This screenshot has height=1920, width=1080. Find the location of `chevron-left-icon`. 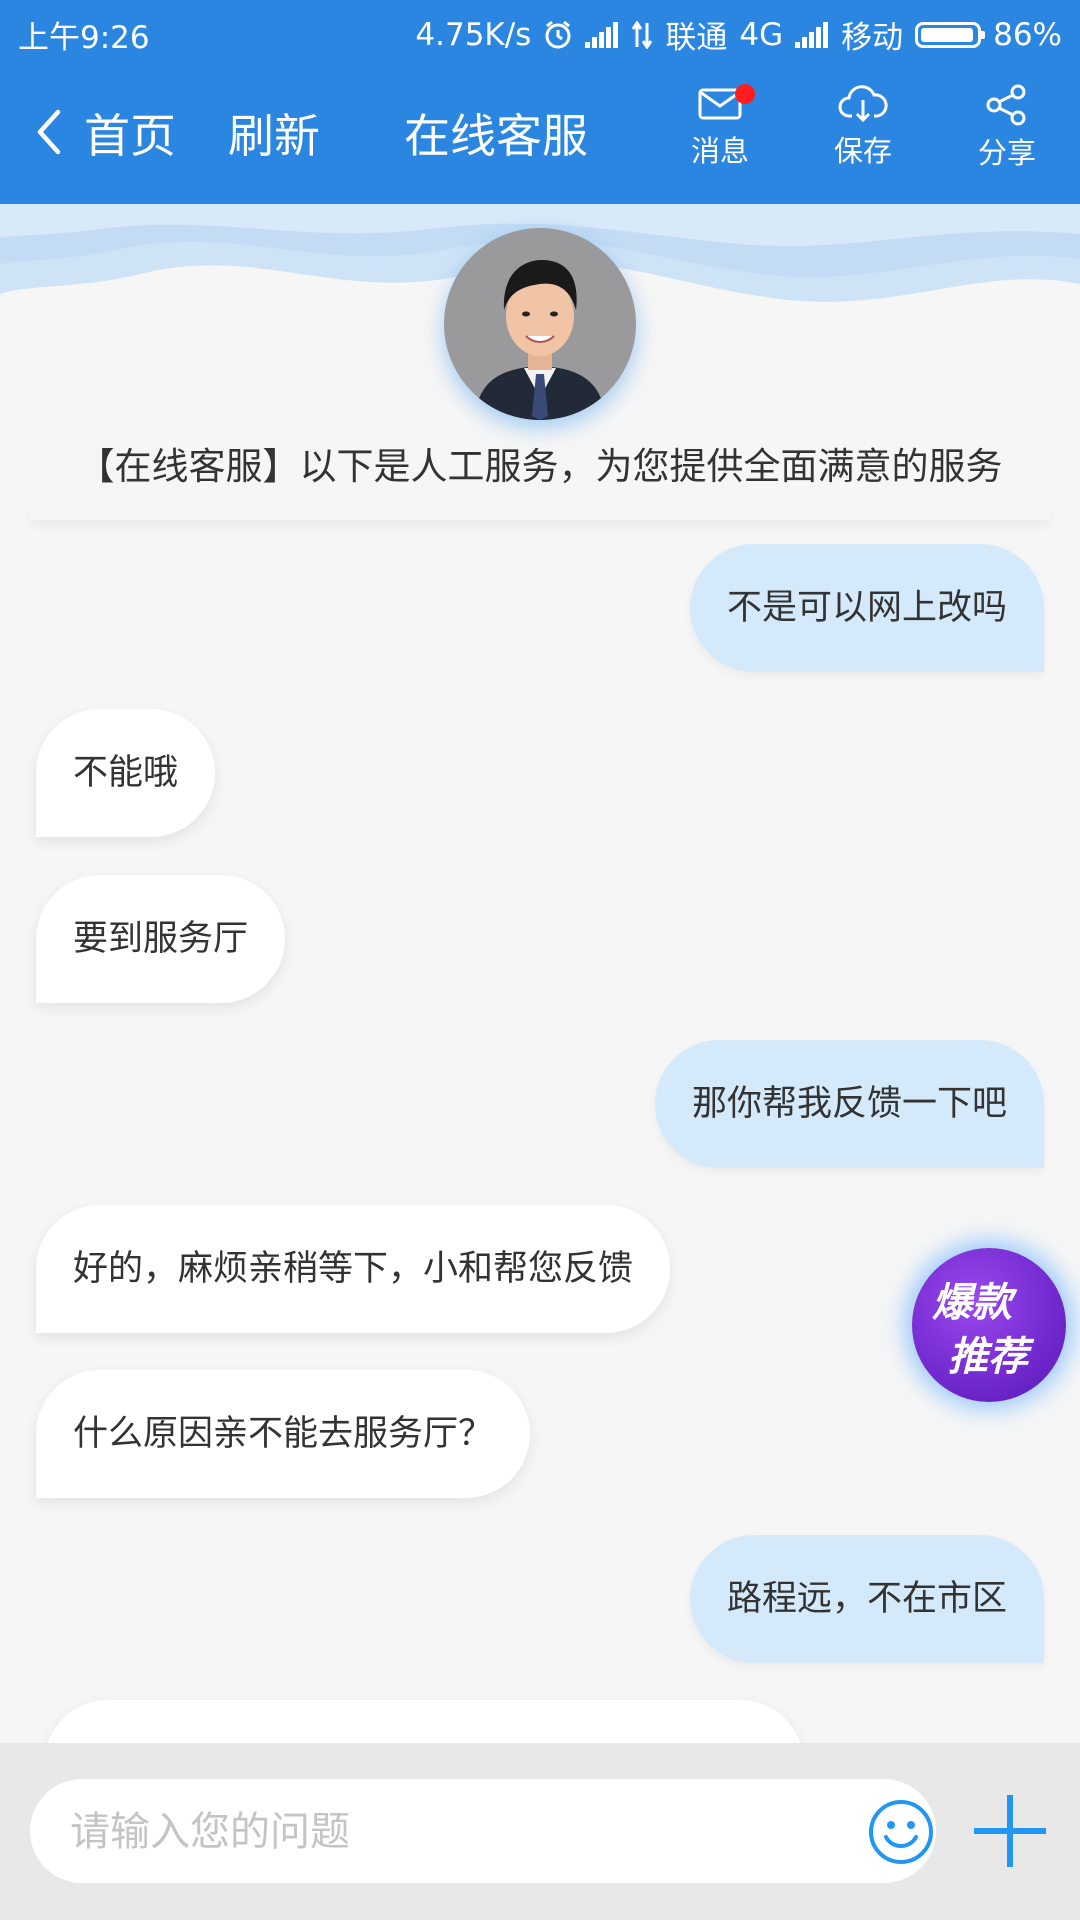

chevron-left-icon is located at coordinates (48, 132).